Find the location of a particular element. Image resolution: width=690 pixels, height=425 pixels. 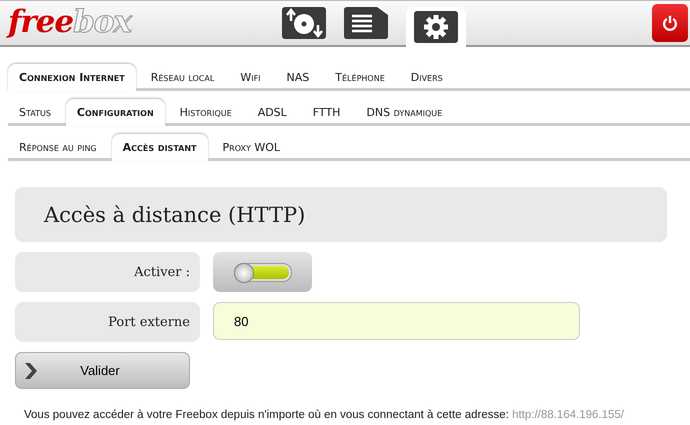

settings-icon is located at coordinates (436, 27).